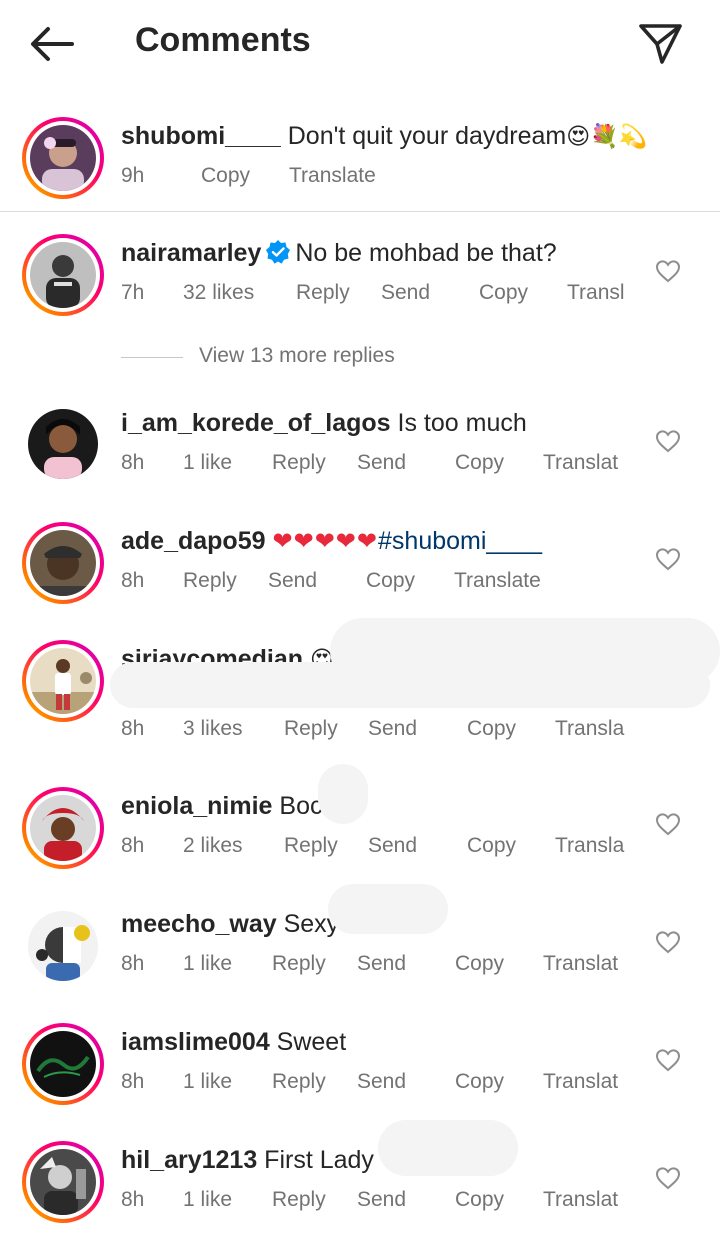 This screenshot has width=720, height=1236. Describe the element at coordinates (218, 293) in the screenshot. I see `likes-count: 32 likes` at that location.